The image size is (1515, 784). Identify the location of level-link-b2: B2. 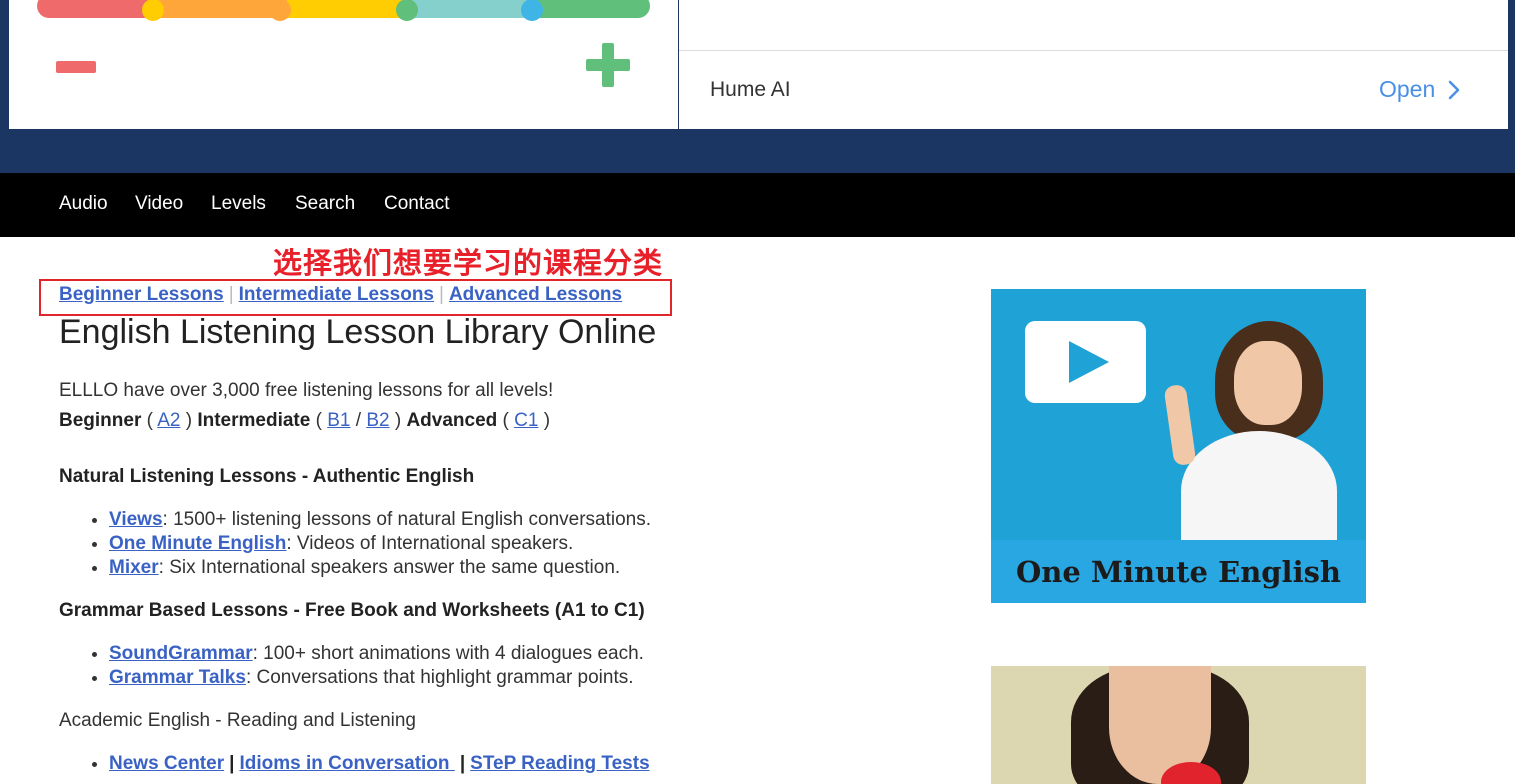
(377, 420).